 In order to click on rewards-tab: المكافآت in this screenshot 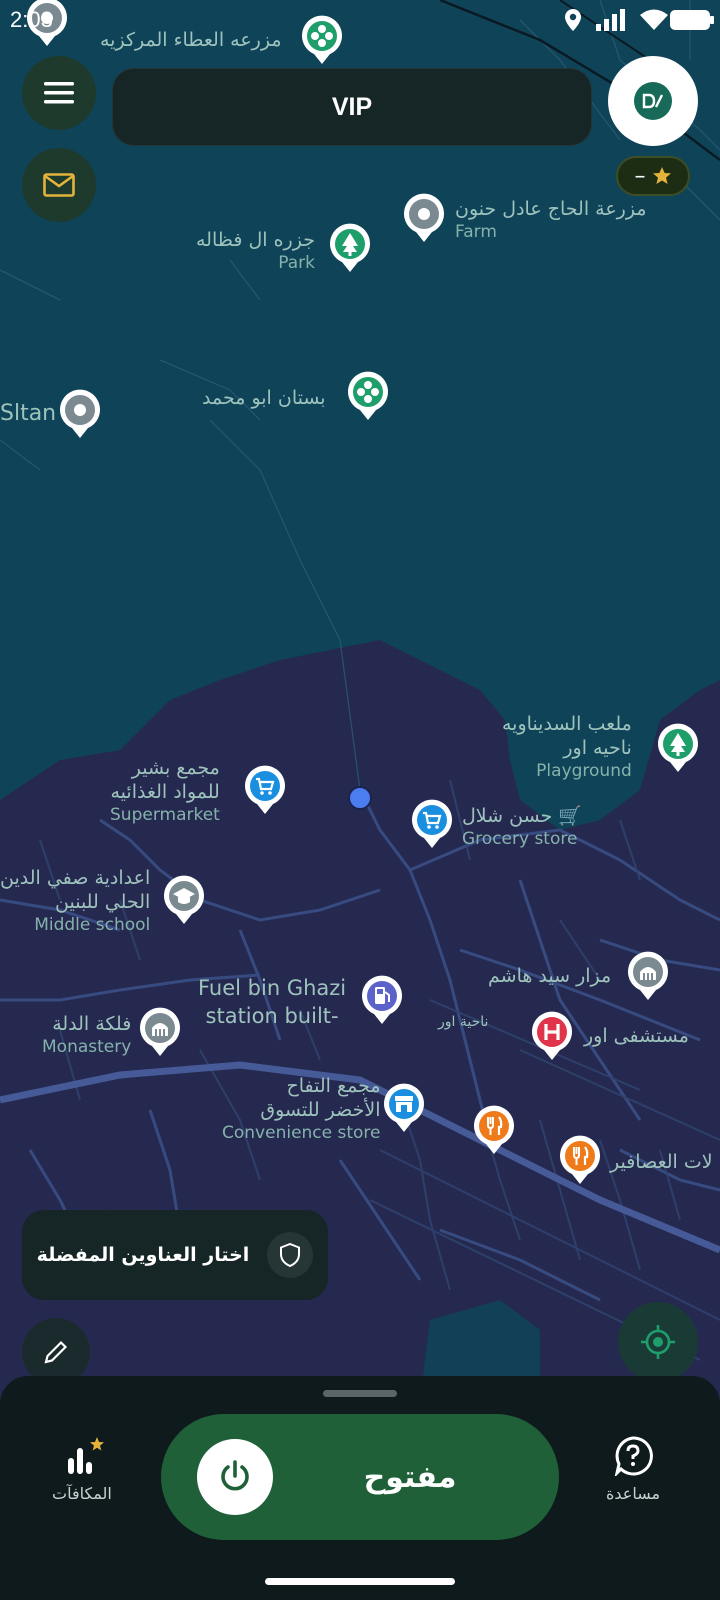, I will do `click(82, 1469)`.